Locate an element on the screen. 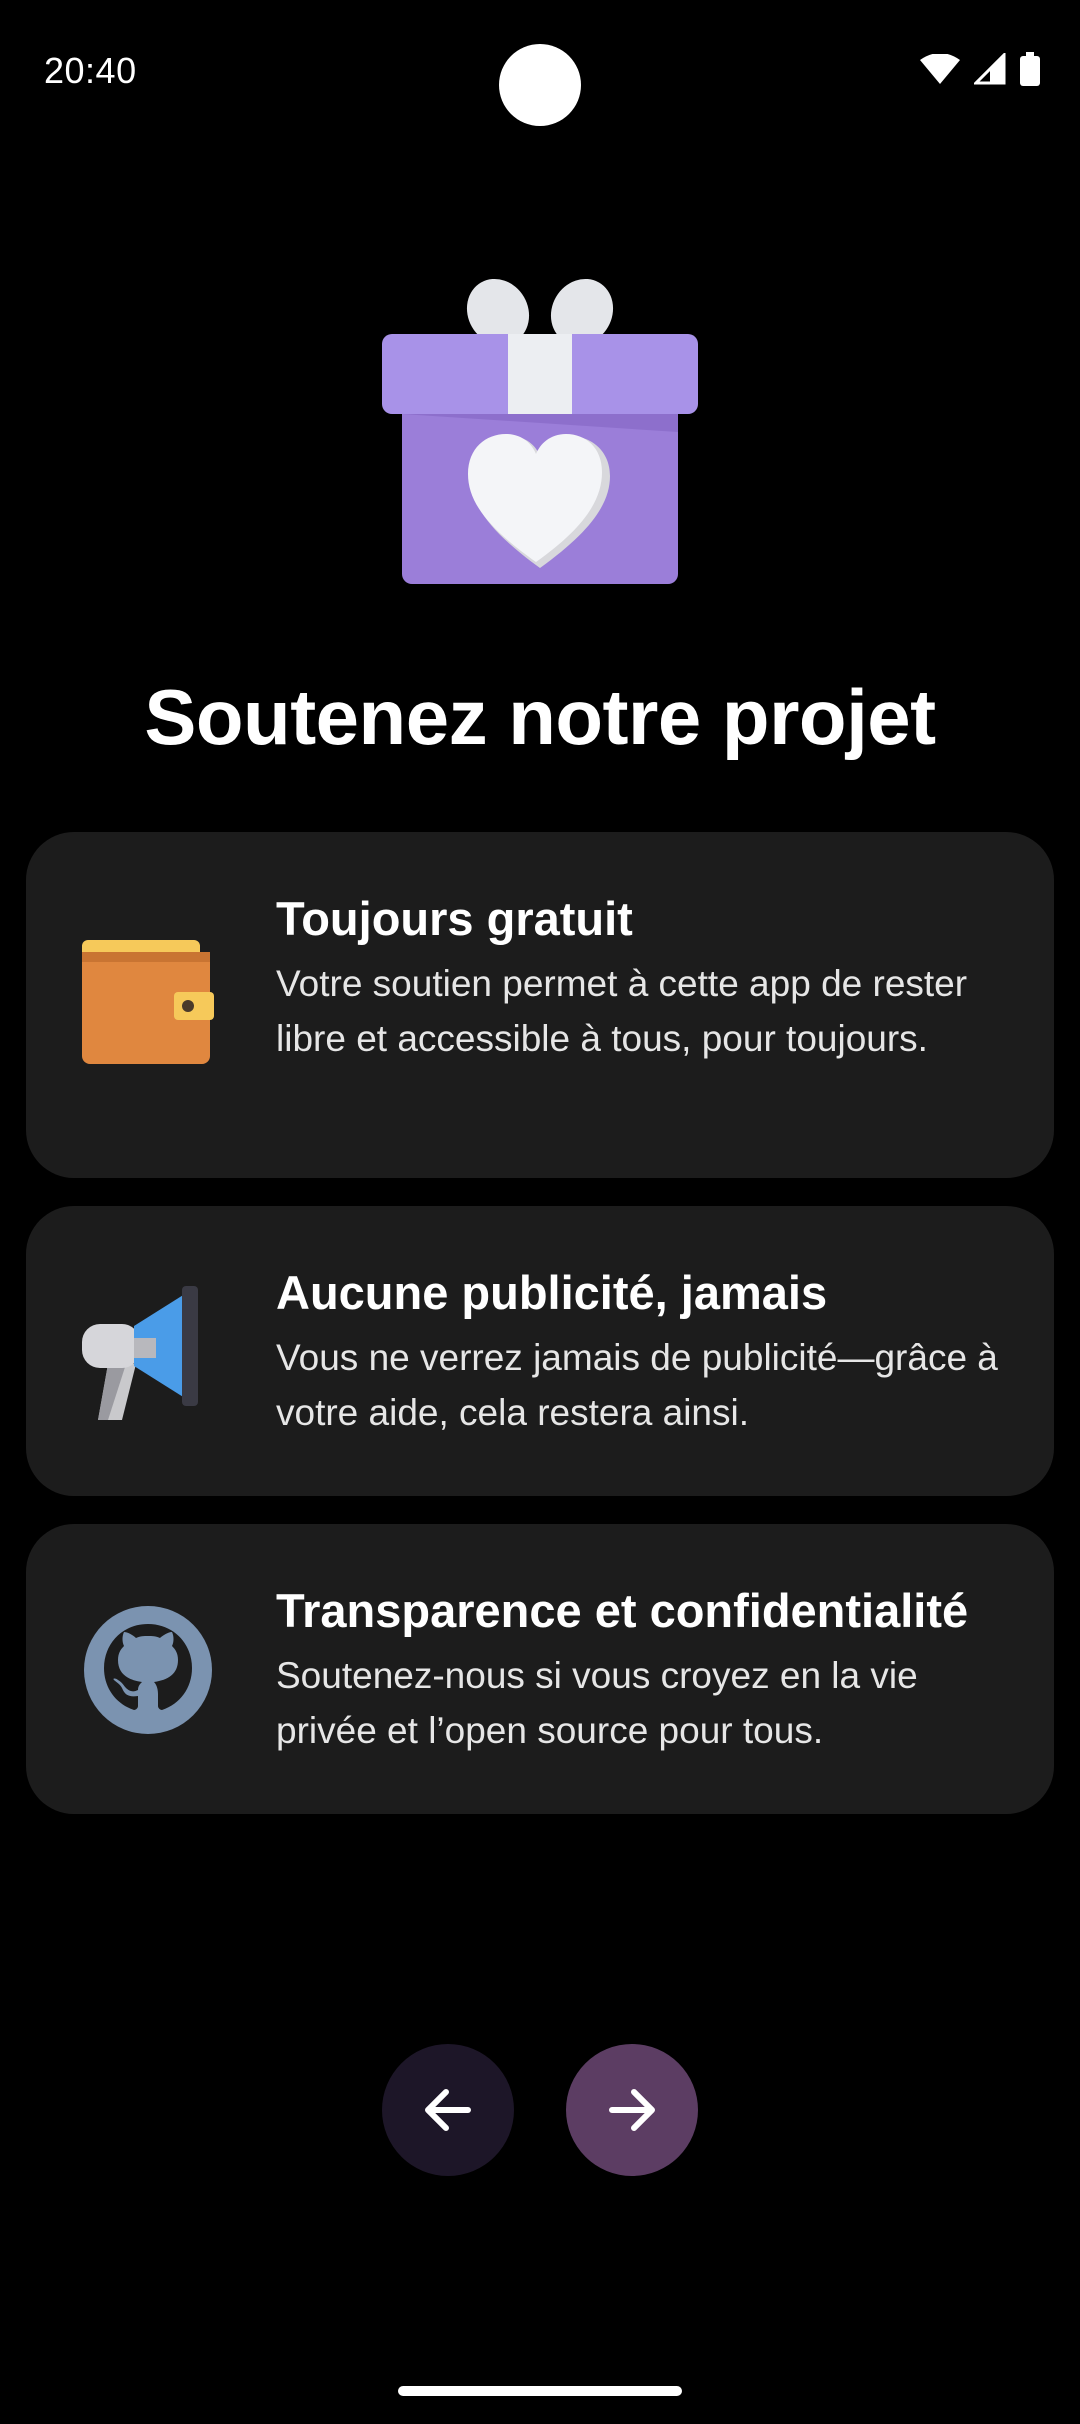  gift-heart-icon is located at coordinates (540, 431).